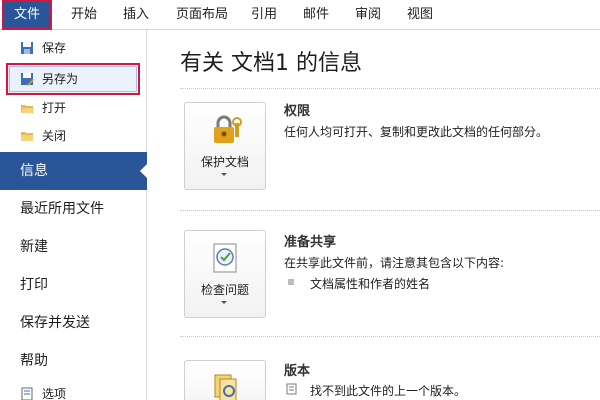 The image size is (600, 400). What do you see at coordinates (144, 171) in the screenshot?
I see `active-pointer-icon` at bounding box center [144, 171].